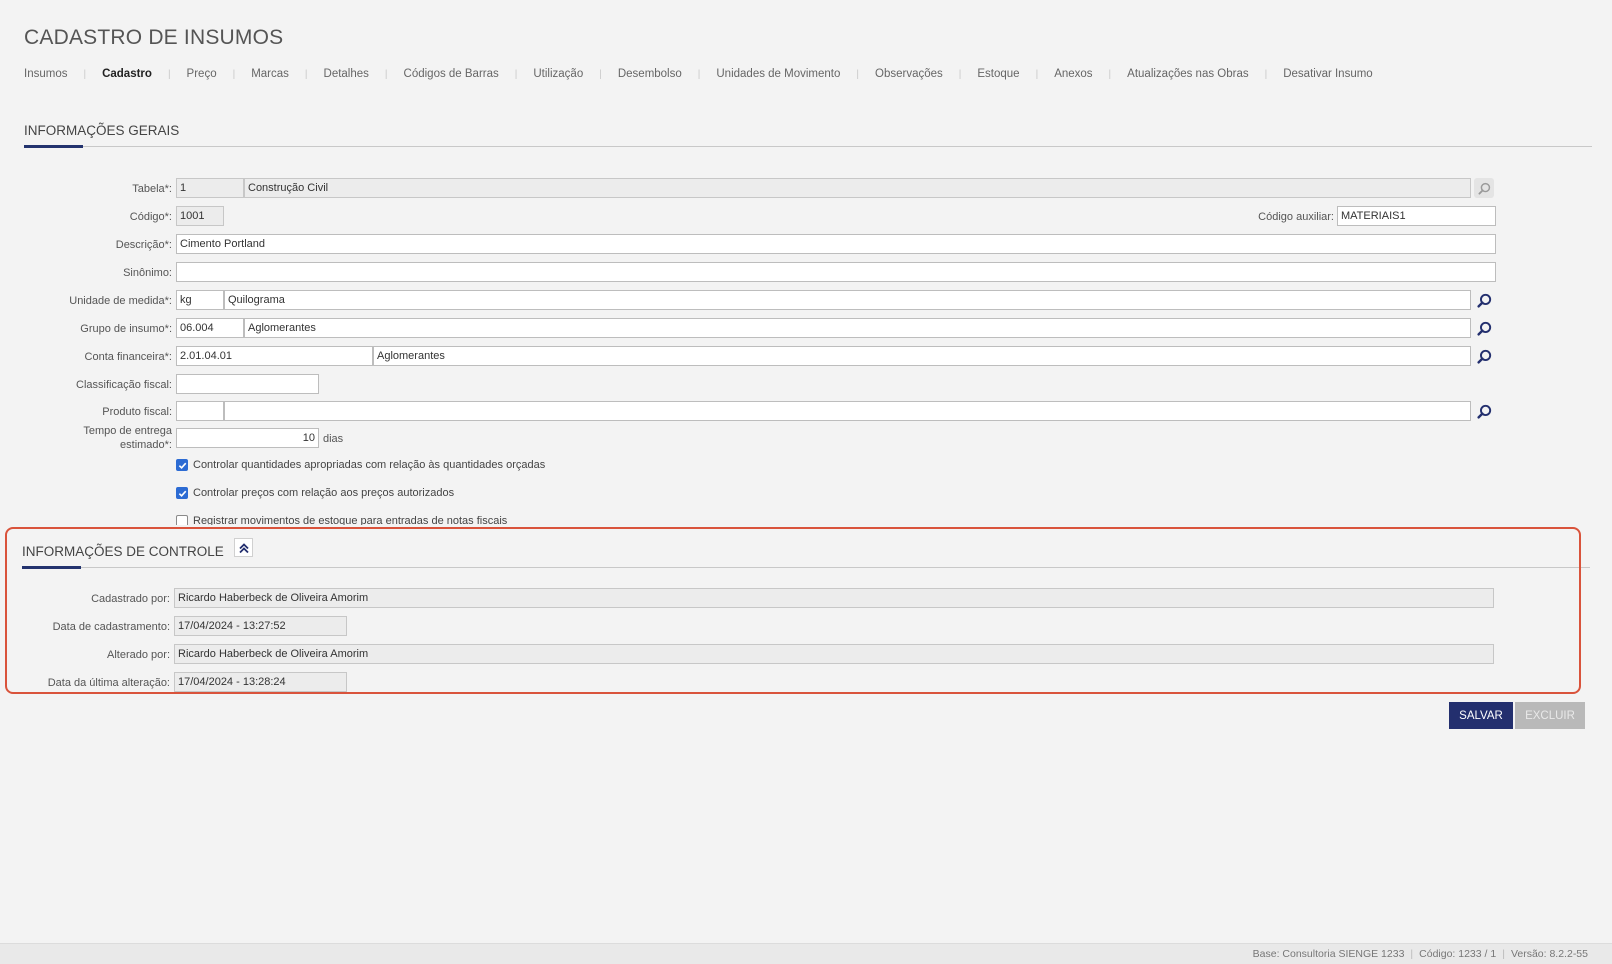 The image size is (1612, 964). Describe the element at coordinates (124, 385) in the screenshot. I see `classificacao-label: Classificação fiscal:` at that location.